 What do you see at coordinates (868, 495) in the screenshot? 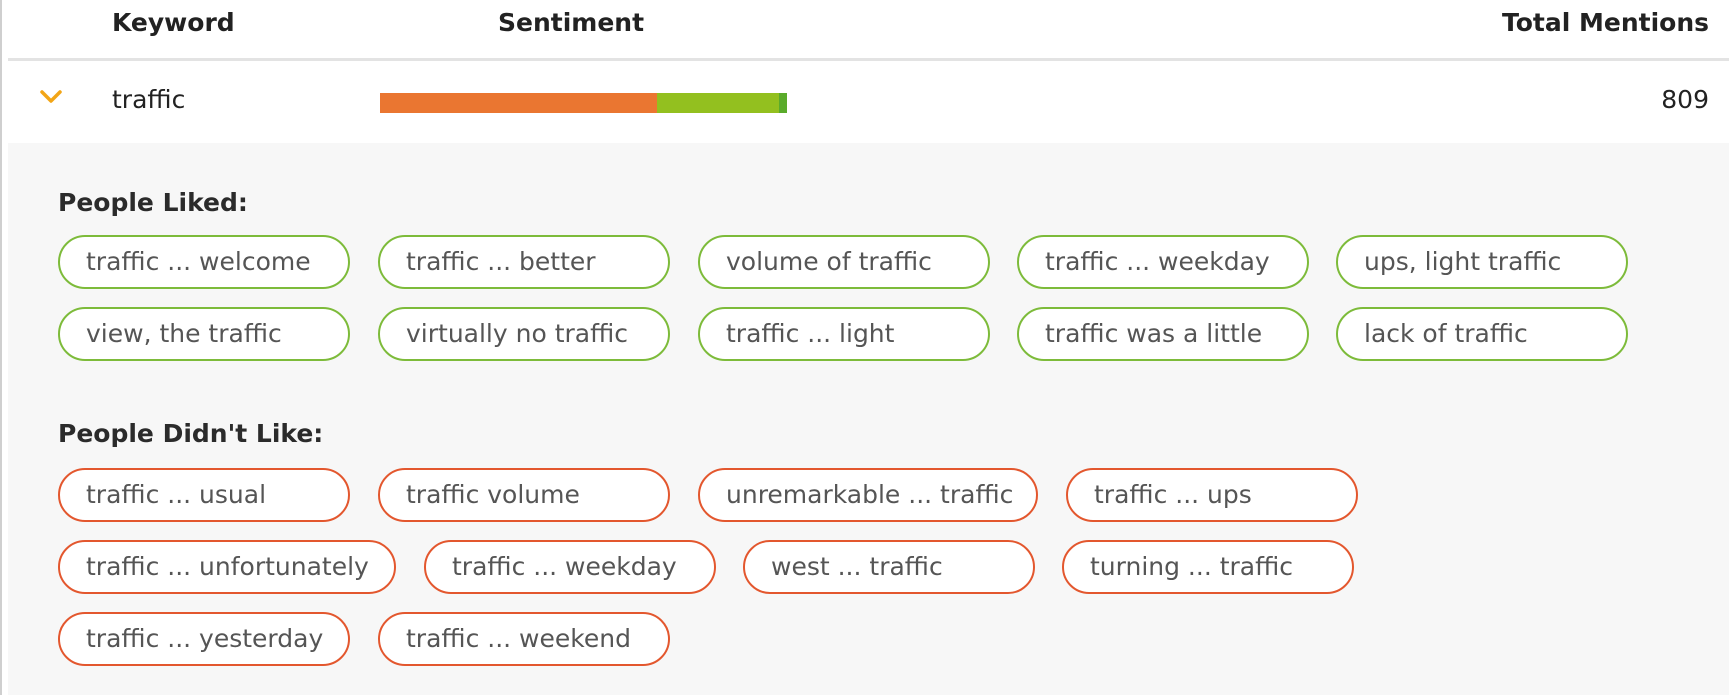
I see `disliked-phrase-pill: unremarkable ... traffic` at bounding box center [868, 495].